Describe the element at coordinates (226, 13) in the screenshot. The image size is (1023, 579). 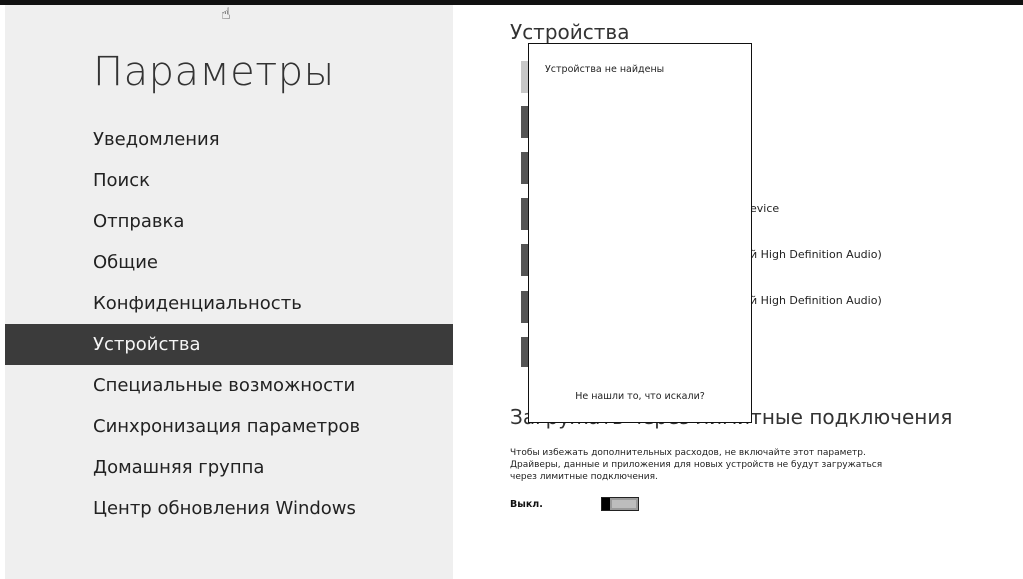
I see `hand-cursor-icon: ☝` at that location.